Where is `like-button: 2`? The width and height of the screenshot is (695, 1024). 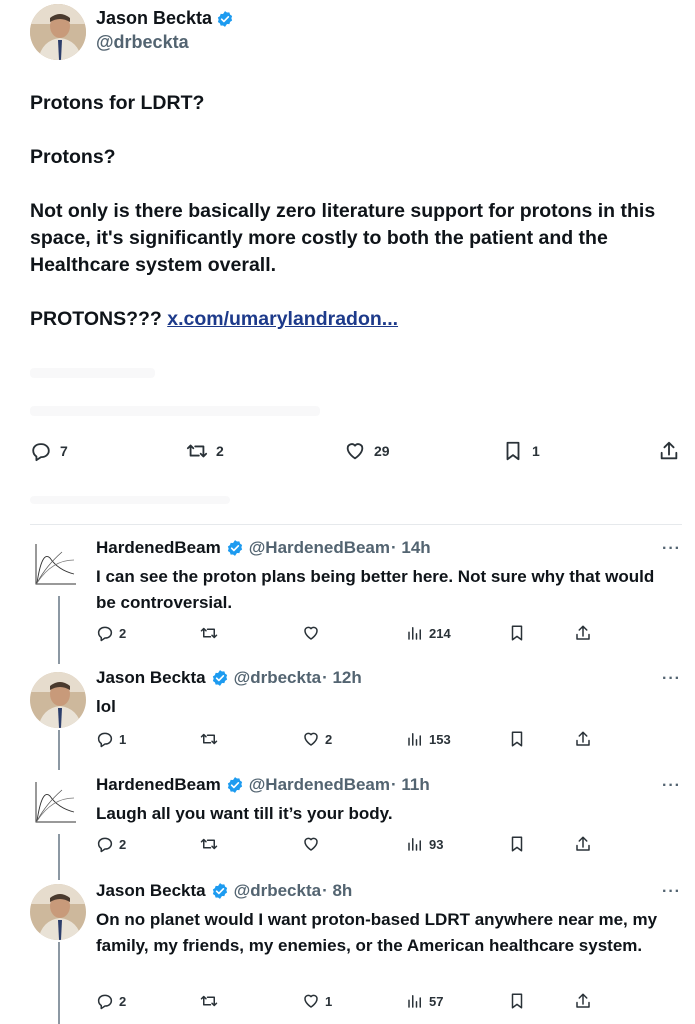
like-button: 2 is located at coordinates (317, 739).